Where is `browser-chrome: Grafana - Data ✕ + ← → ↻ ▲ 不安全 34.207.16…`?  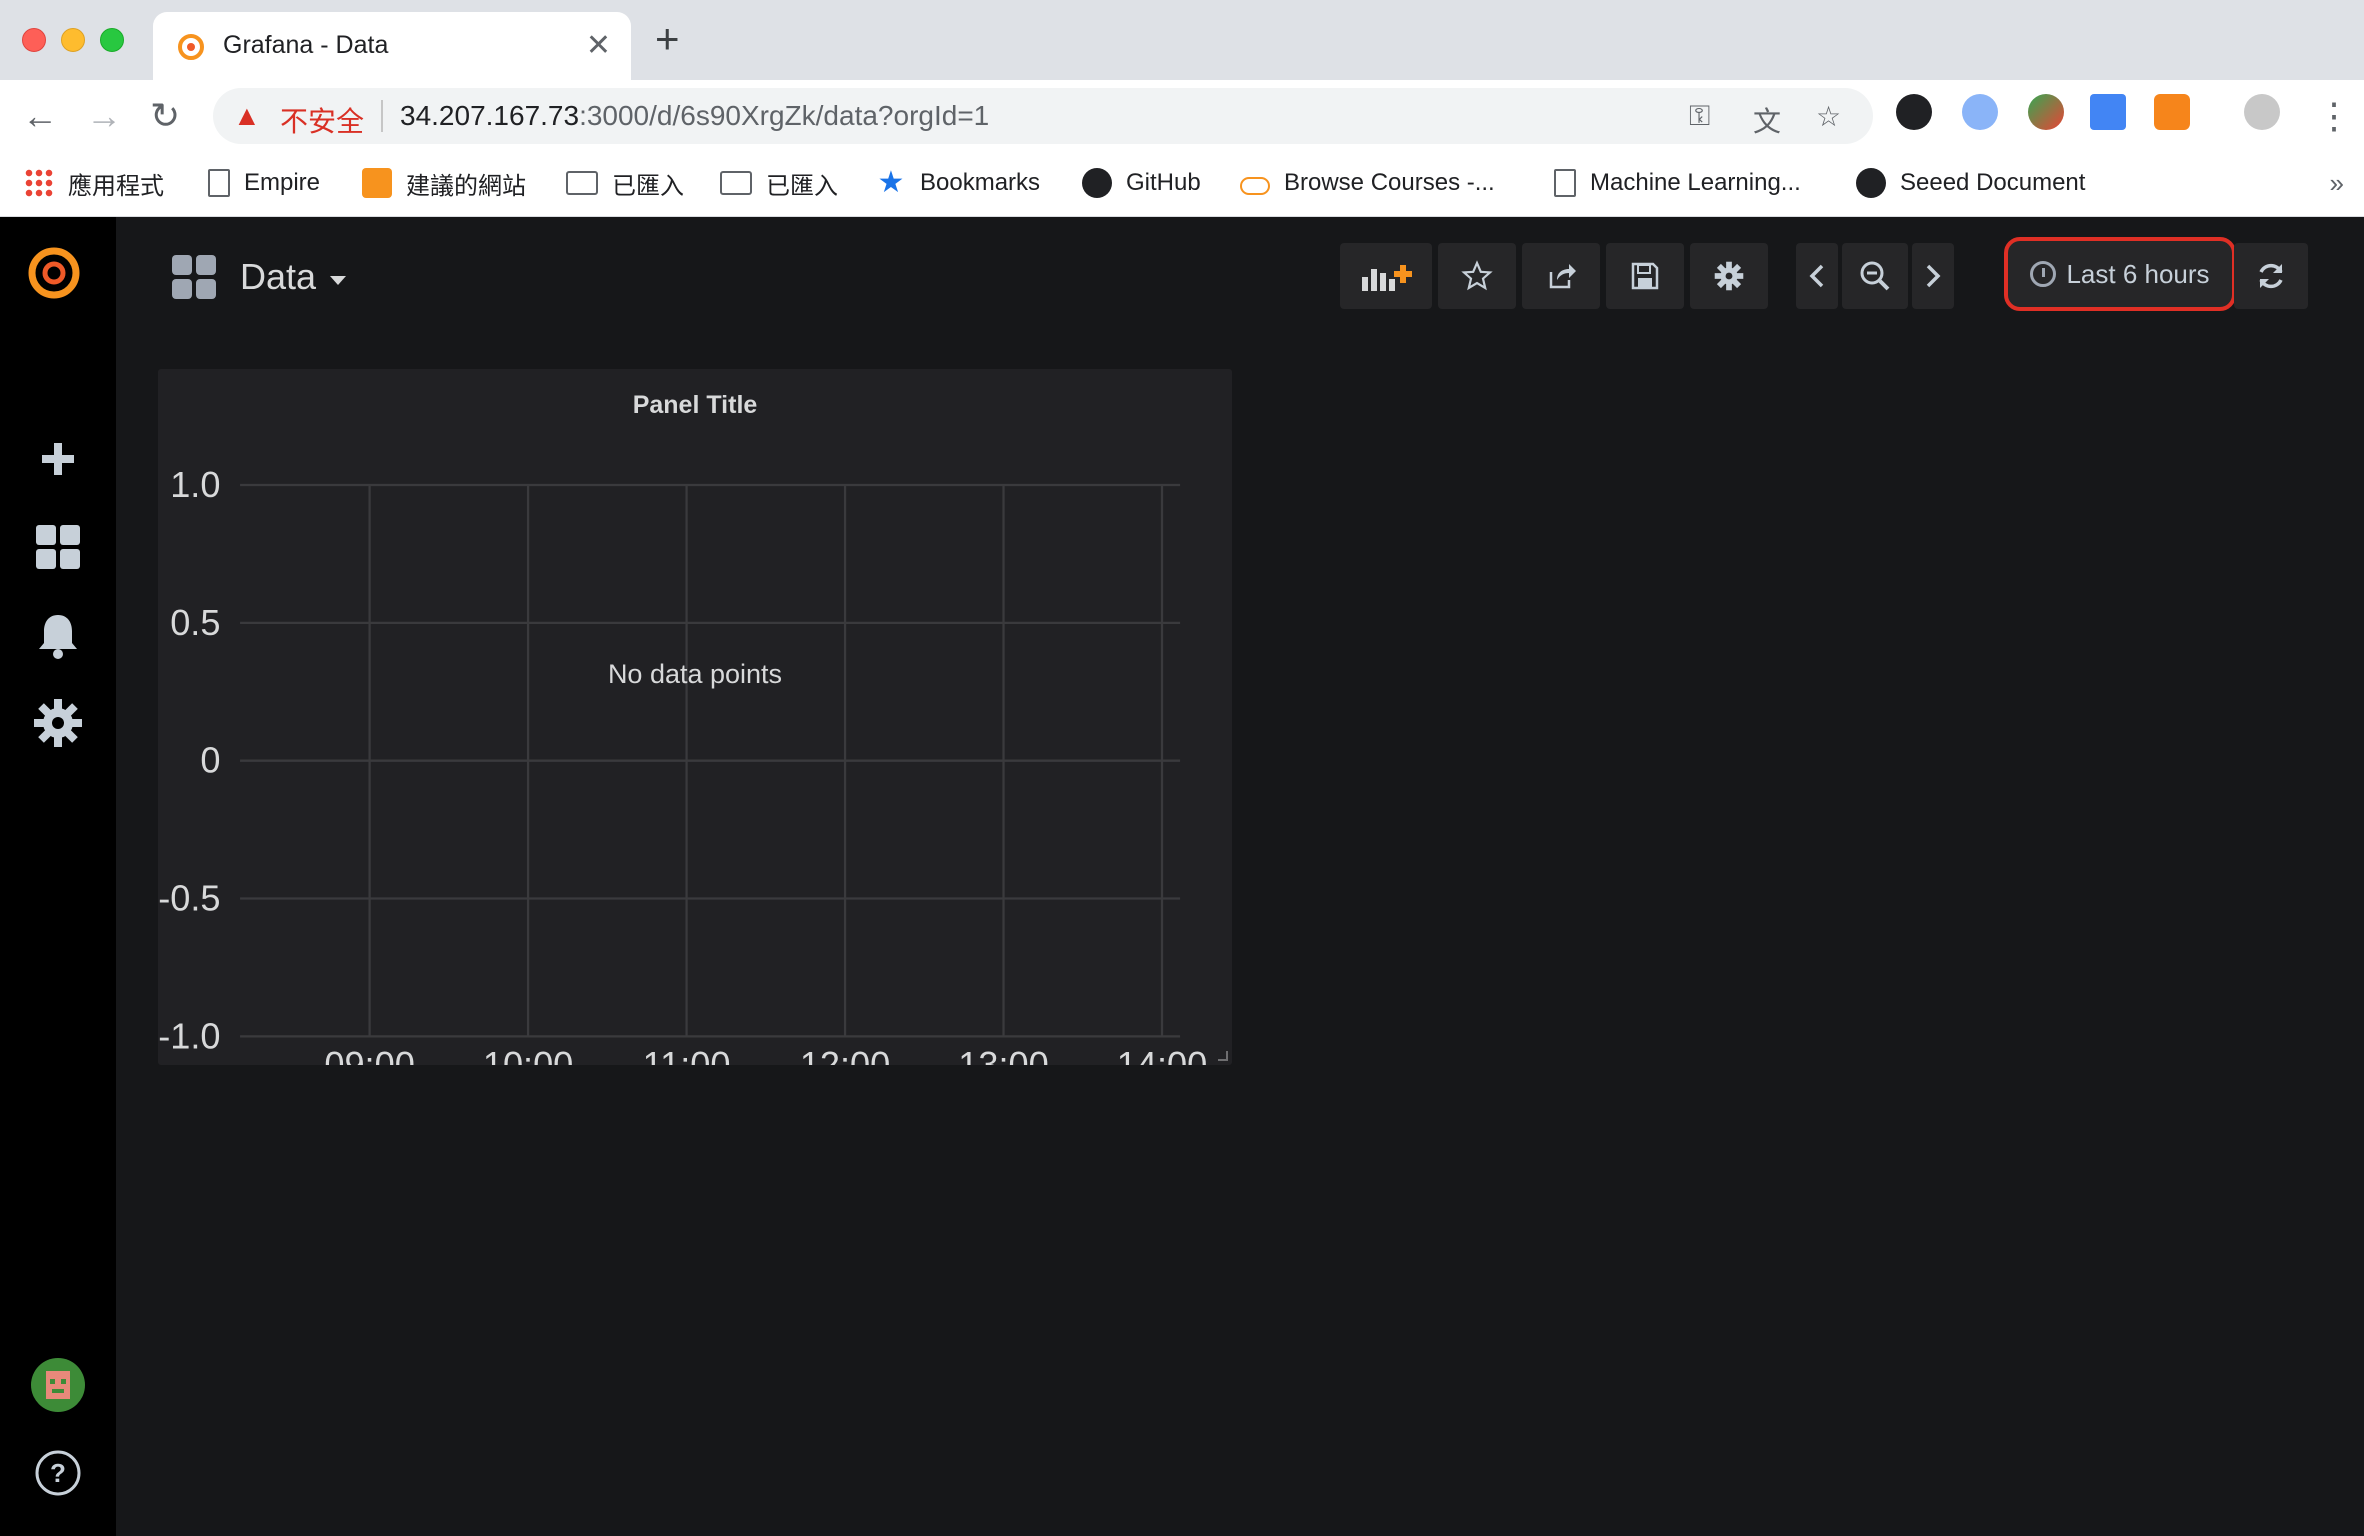
browser-chrome: Grafana - Data ✕ + ← → ↻ ▲ 不安全 34.207.16… is located at coordinates (1182, 108).